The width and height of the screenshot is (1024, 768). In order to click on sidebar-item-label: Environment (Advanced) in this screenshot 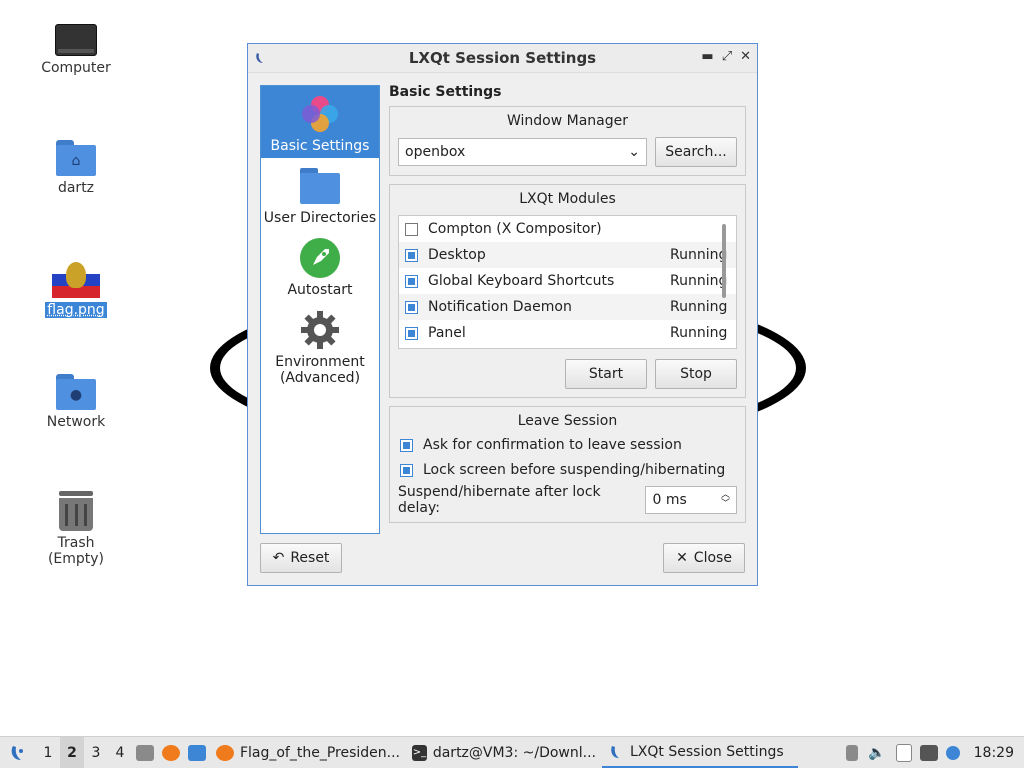, I will do `click(320, 370)`.